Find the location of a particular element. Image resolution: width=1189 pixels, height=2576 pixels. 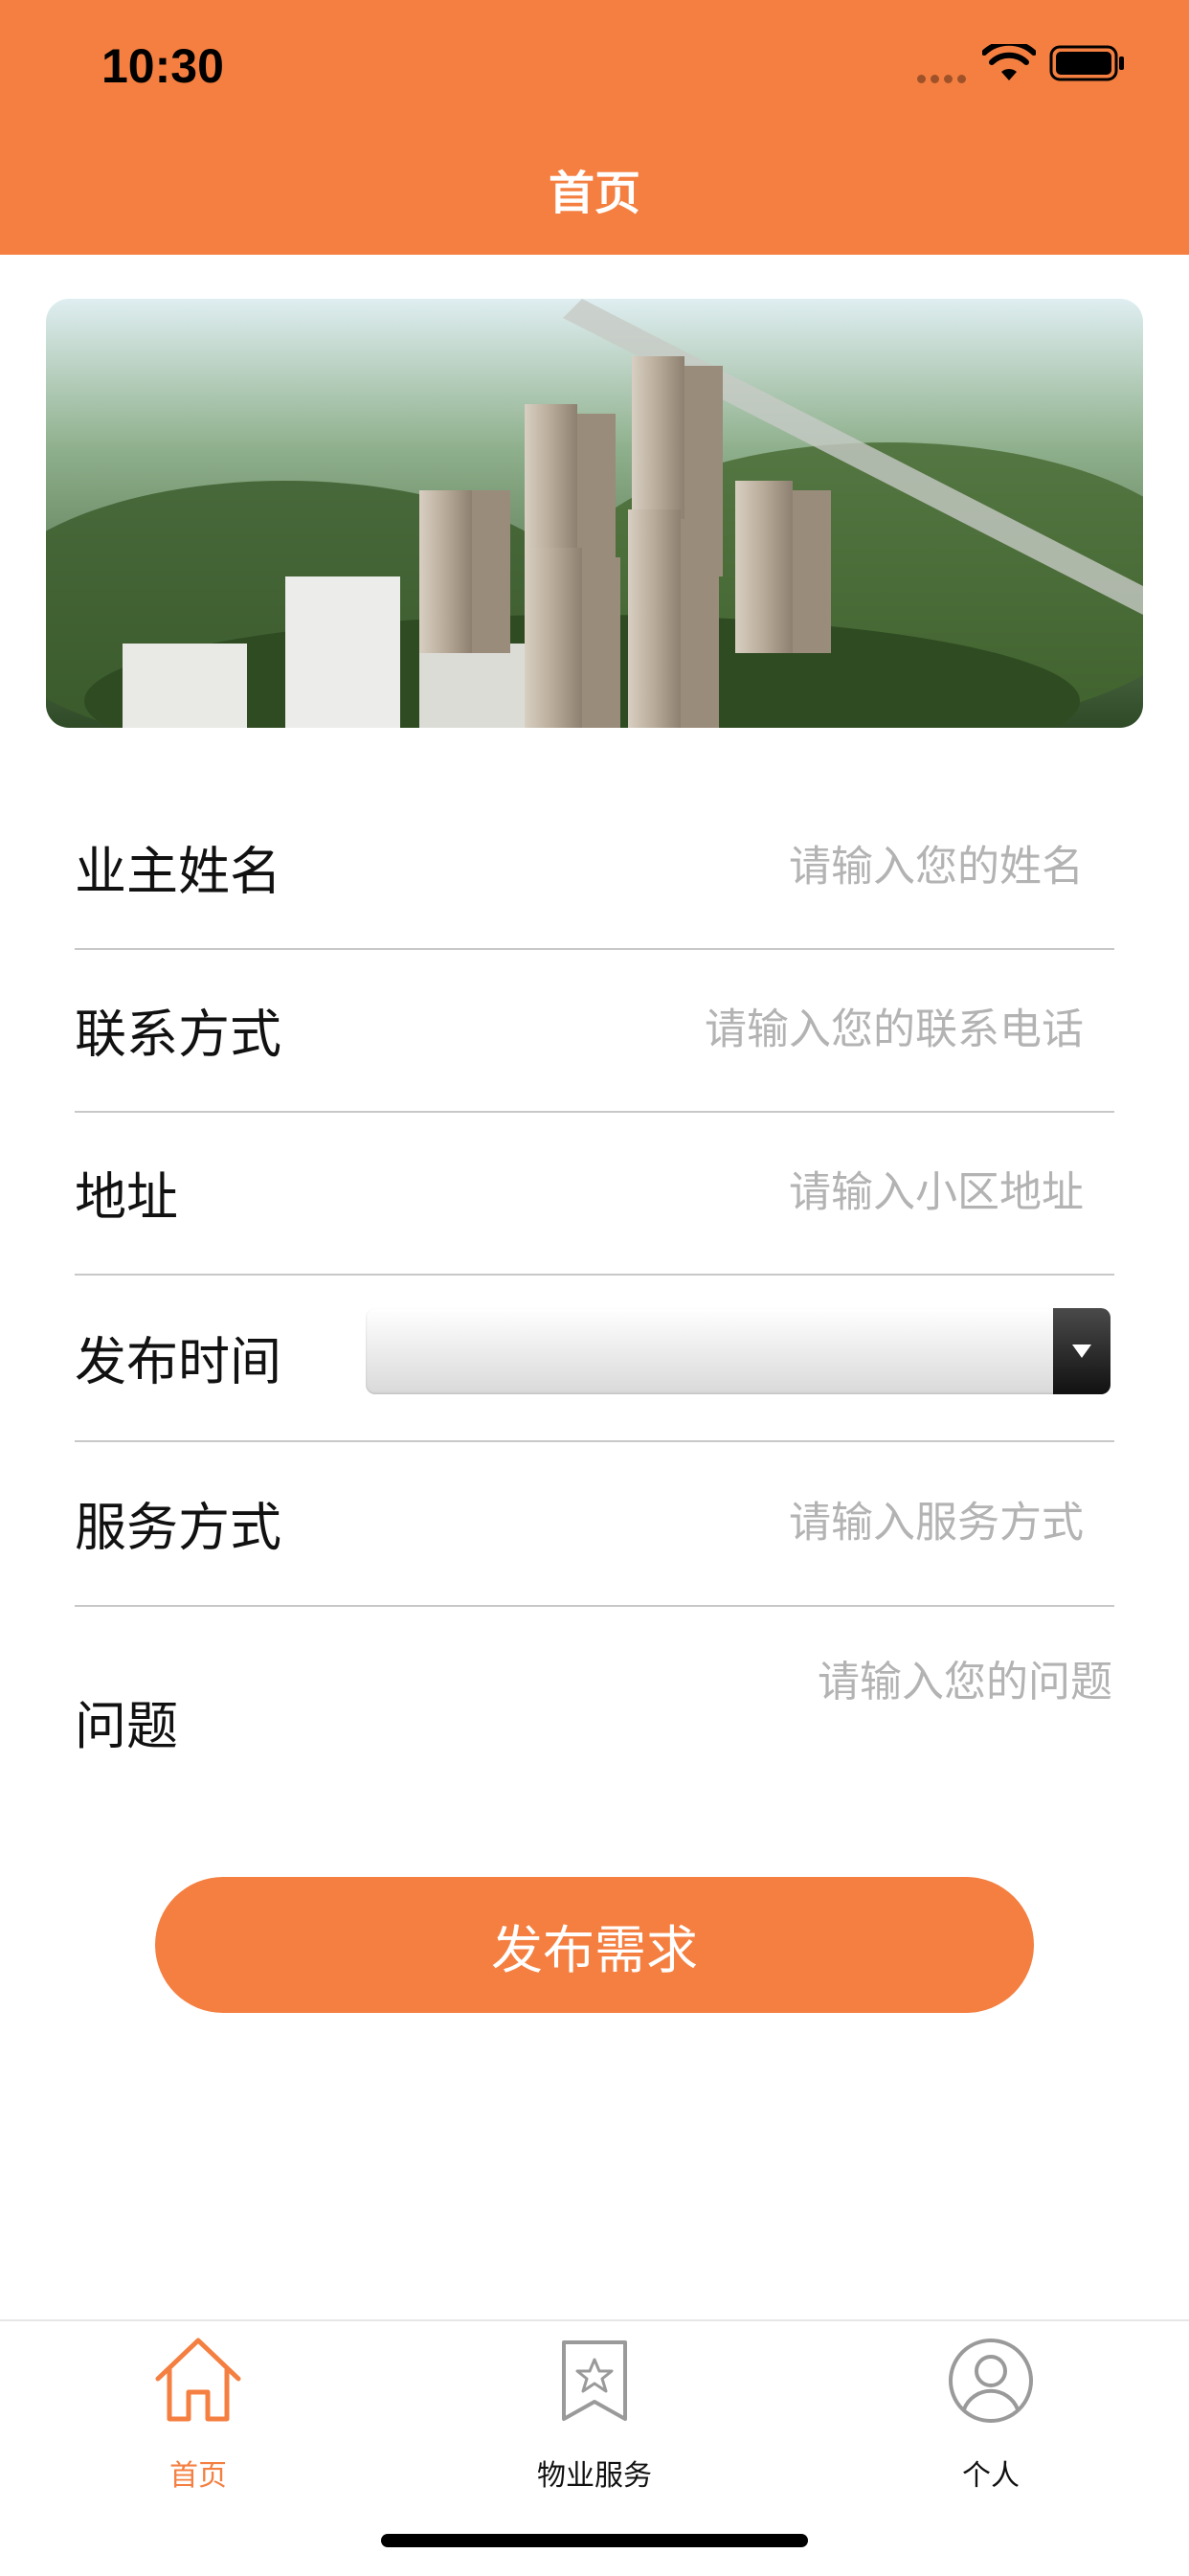

tab-profile-label: 个人 is located at coordinates (991, 2476).